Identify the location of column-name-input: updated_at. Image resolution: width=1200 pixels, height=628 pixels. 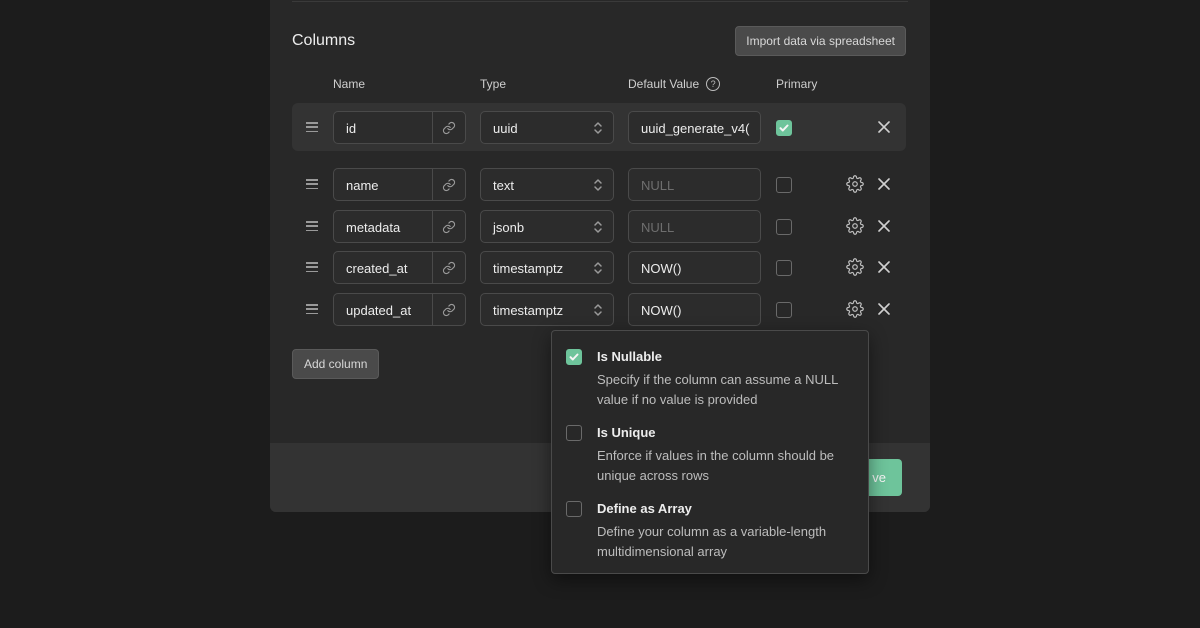
(399, 309).